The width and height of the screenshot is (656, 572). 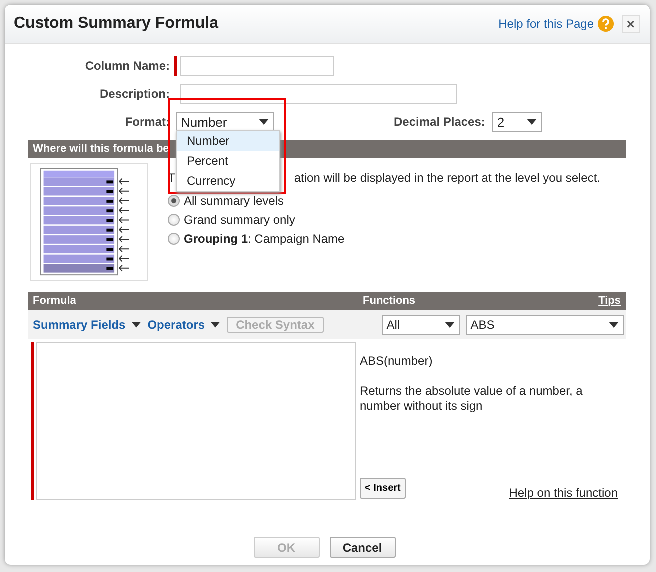 I want to click on cancel-button: Cancel, so click(x=363, y=547).